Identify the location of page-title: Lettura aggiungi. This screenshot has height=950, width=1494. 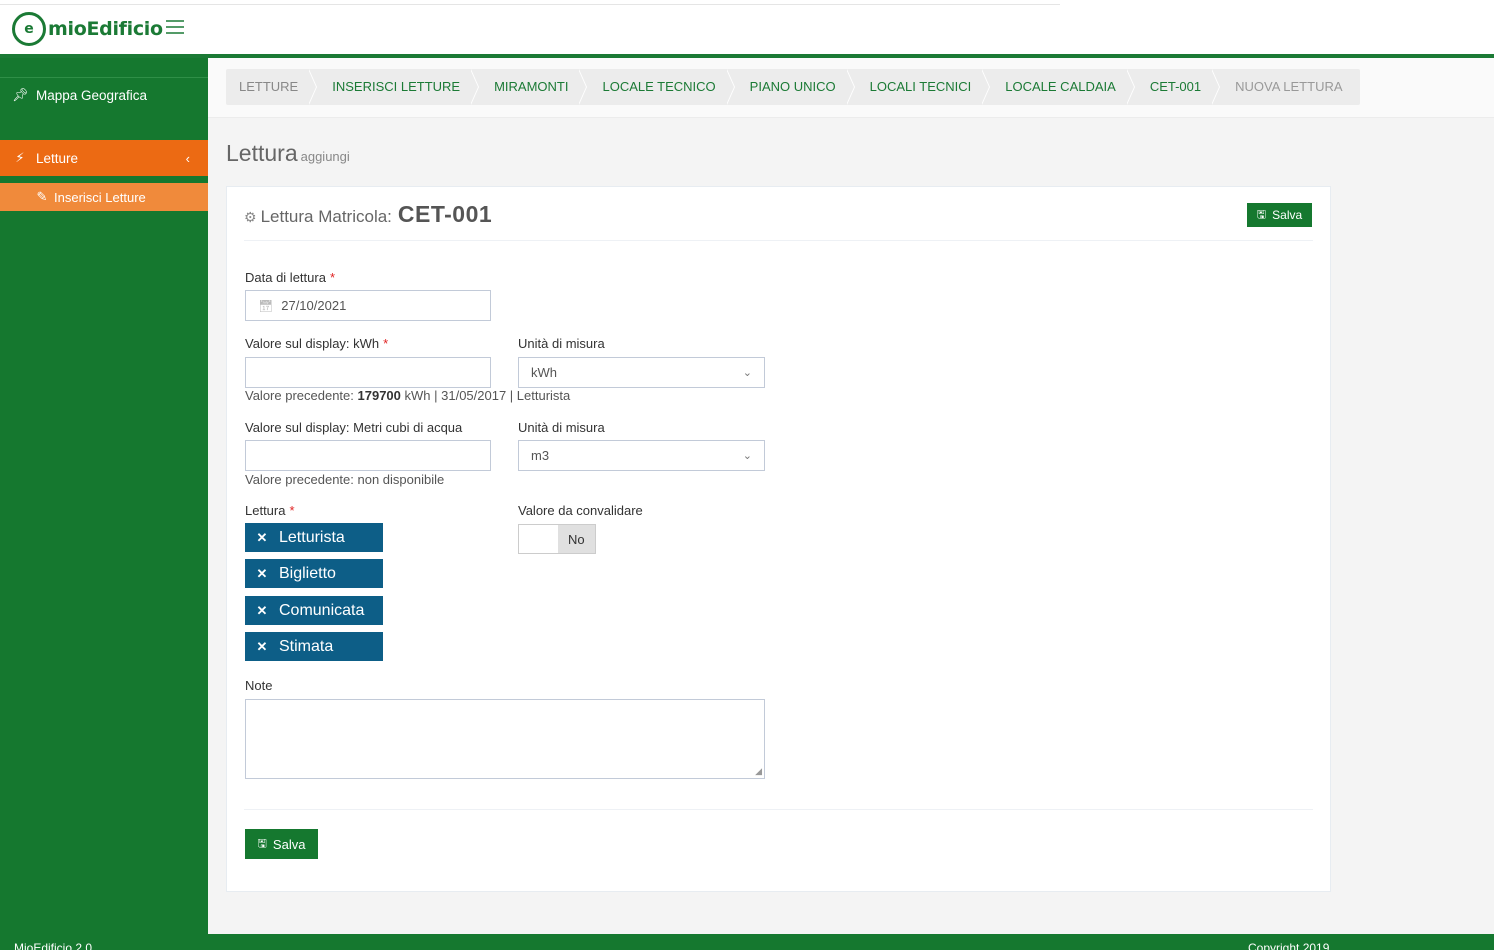
(288, 153).